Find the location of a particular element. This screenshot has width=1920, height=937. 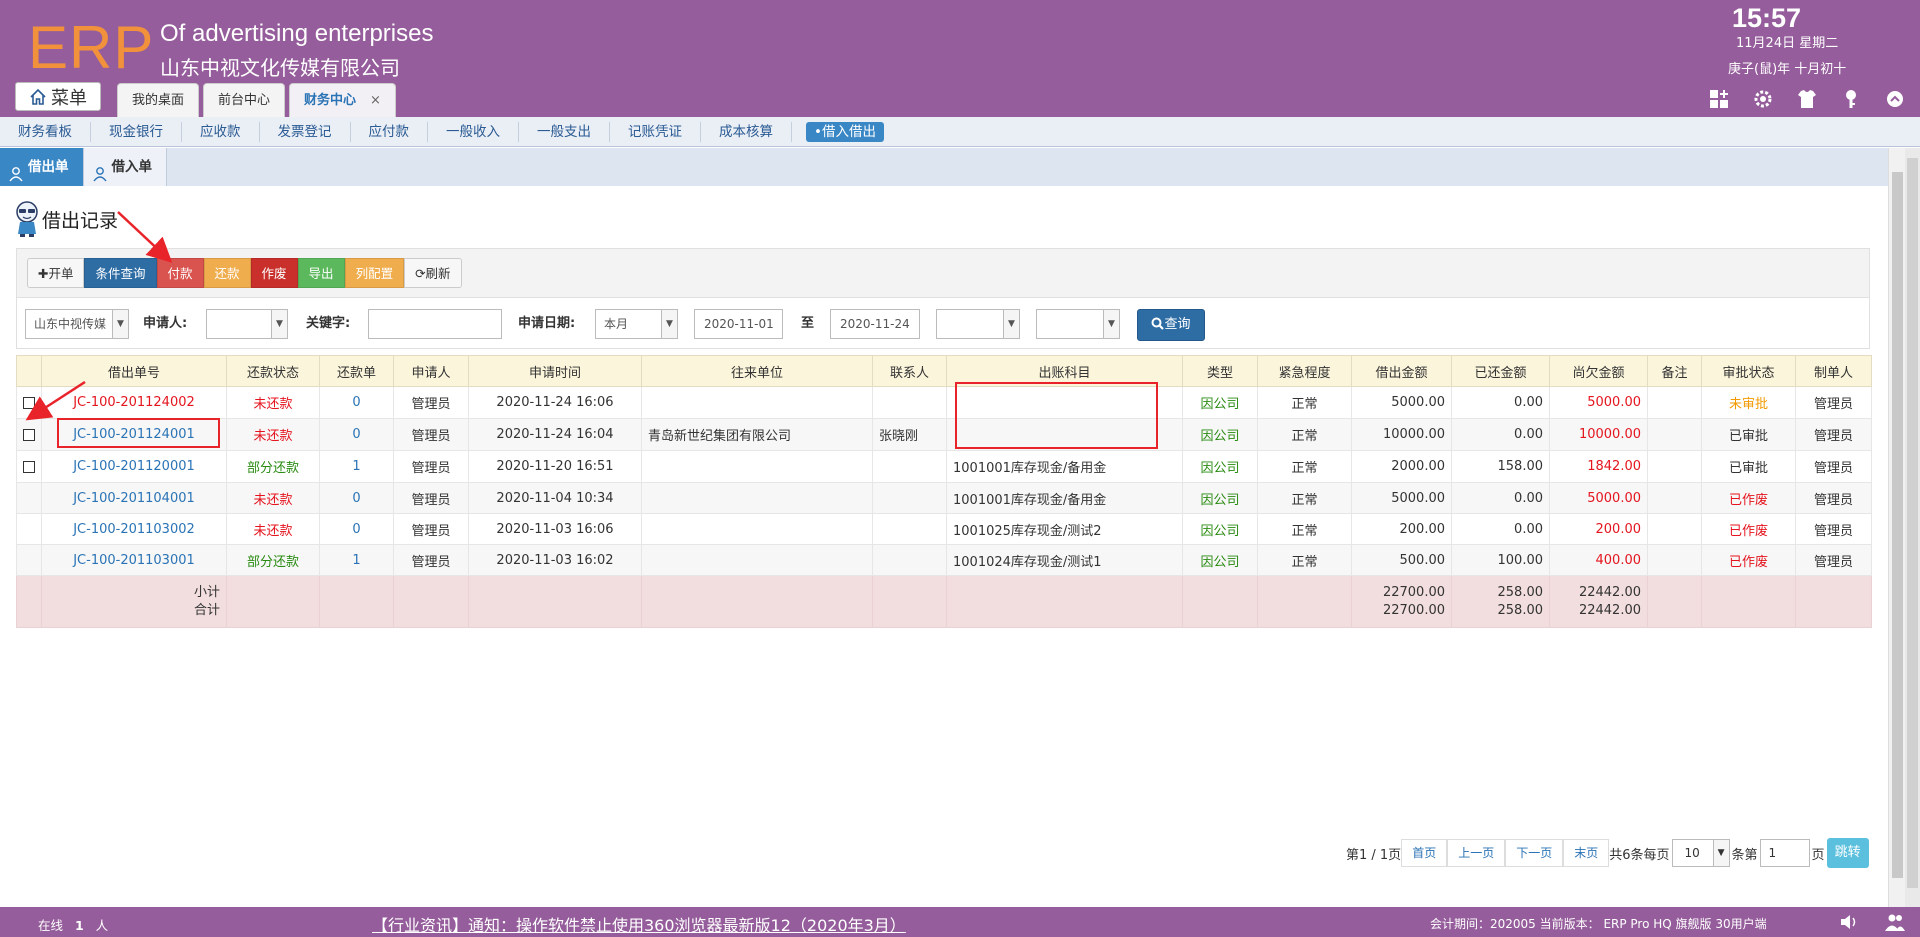

order-no-link: JC-100-201124002 is located at coordinates (134, 402).